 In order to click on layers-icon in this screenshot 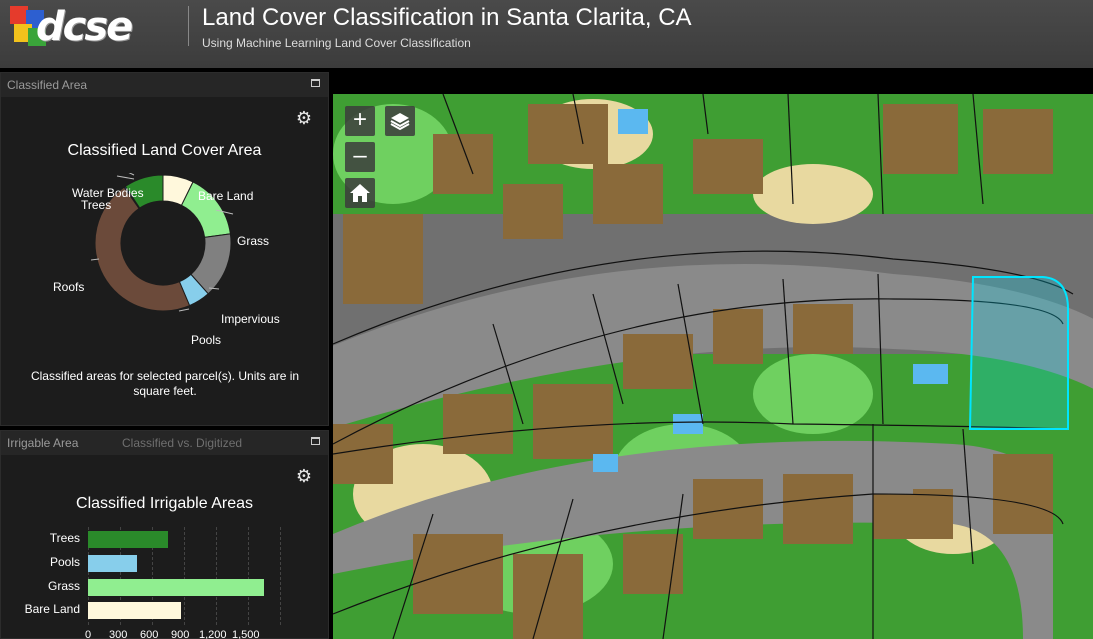, I will do `click(400, 121)`.